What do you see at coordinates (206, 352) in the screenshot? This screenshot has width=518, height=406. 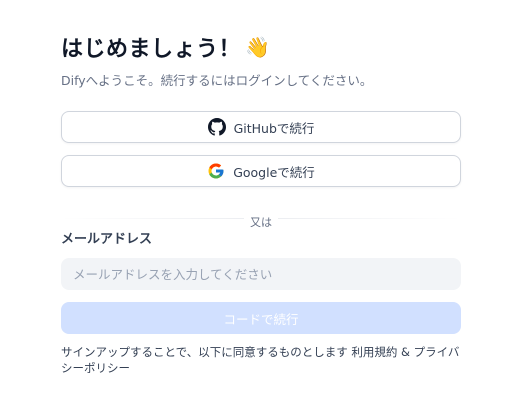 I see `terms-prefix: サインアップすることで、以下に同意するものとします` at bounding box center [206, 352].